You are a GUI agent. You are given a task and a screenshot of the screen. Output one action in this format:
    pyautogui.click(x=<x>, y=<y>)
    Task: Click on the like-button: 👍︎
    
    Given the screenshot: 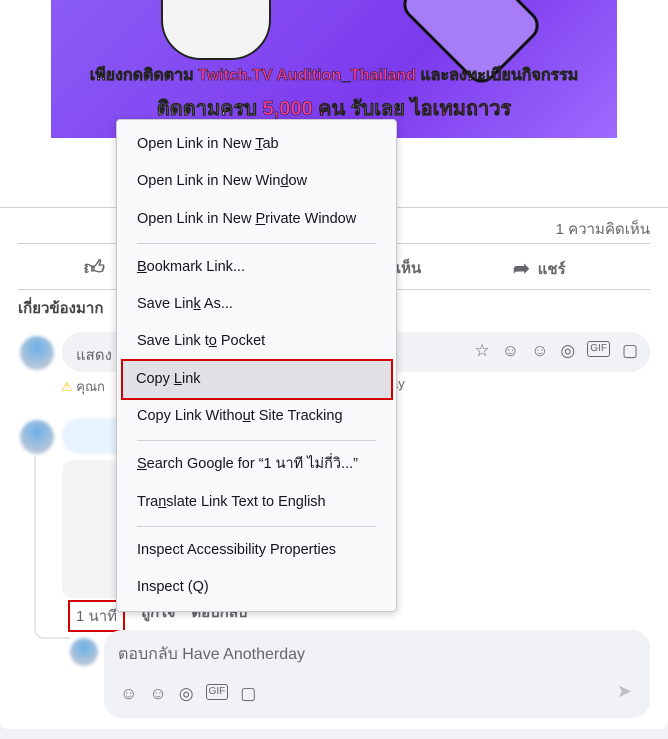 What is the action you would take?
    pyautogui.click(x=94, y=268)
    